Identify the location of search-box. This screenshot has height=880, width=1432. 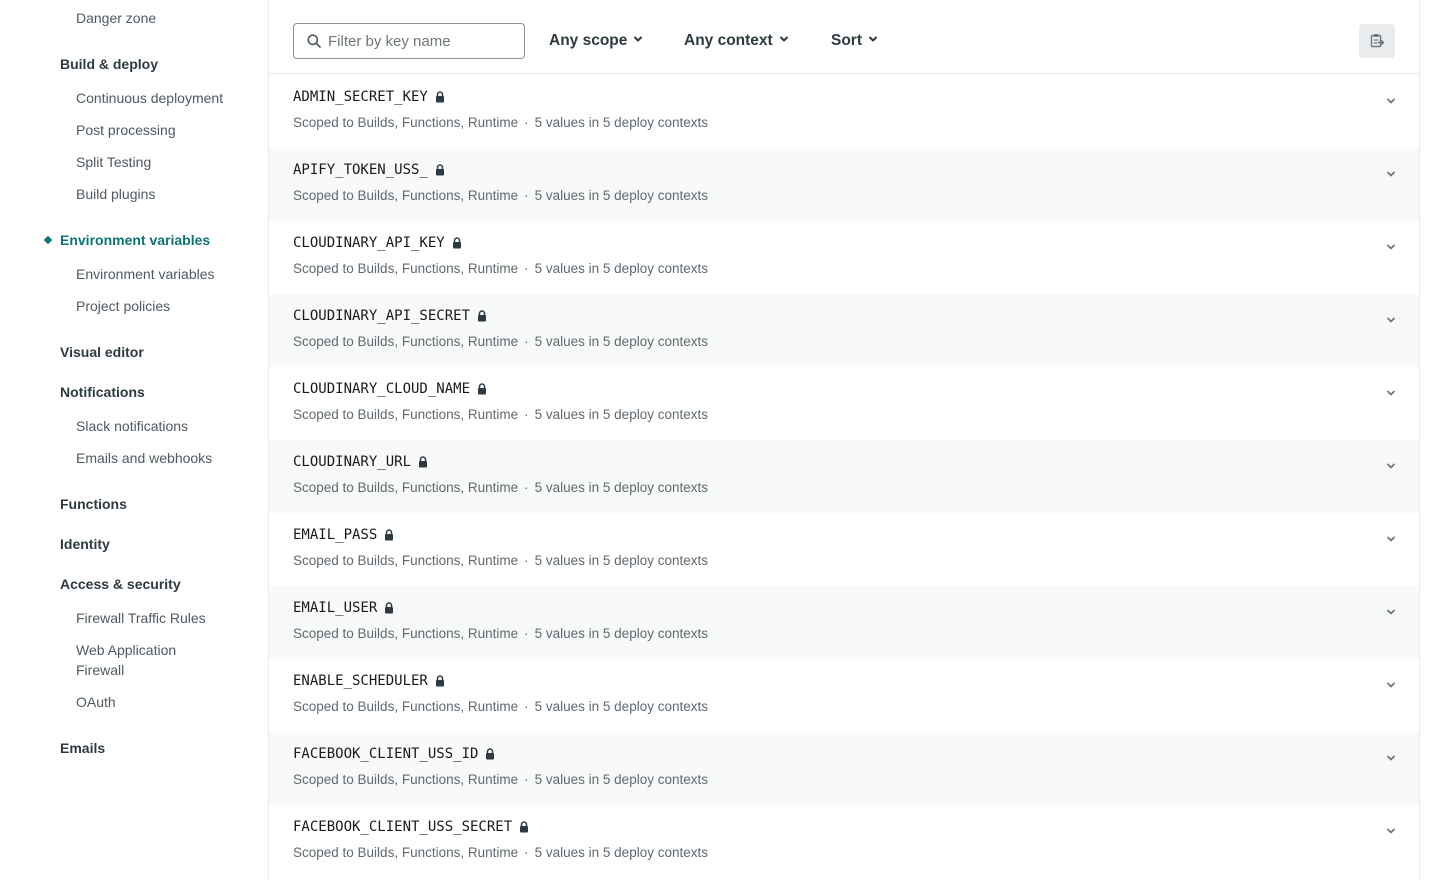
(409, 41).